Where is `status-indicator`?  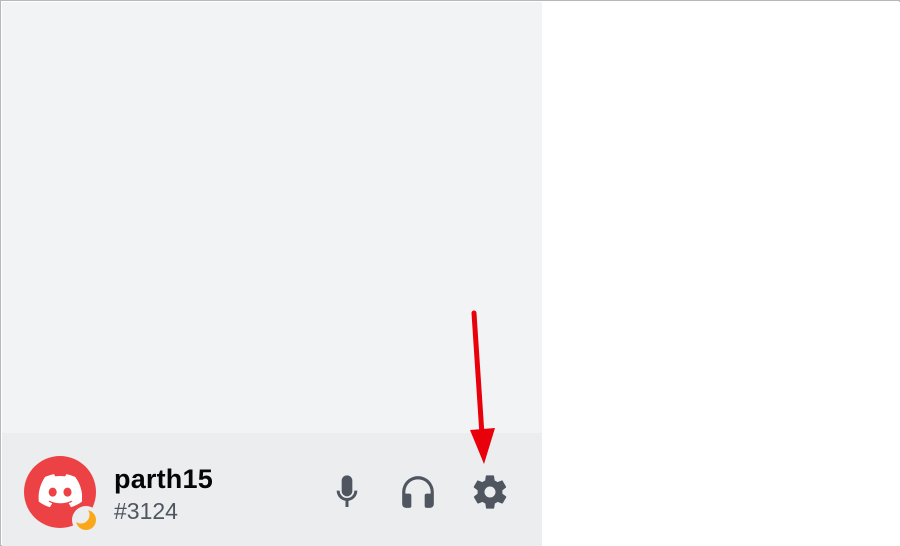
status-indicator is located at coordinates (86, 520).